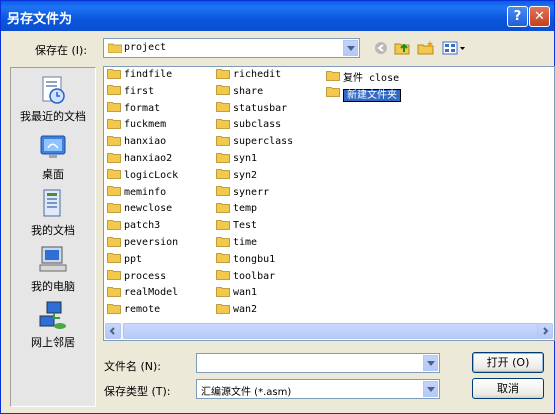 The height and width of the screenshot is (414, 555). I want to click on my-computer-icon, so click(53, 260).